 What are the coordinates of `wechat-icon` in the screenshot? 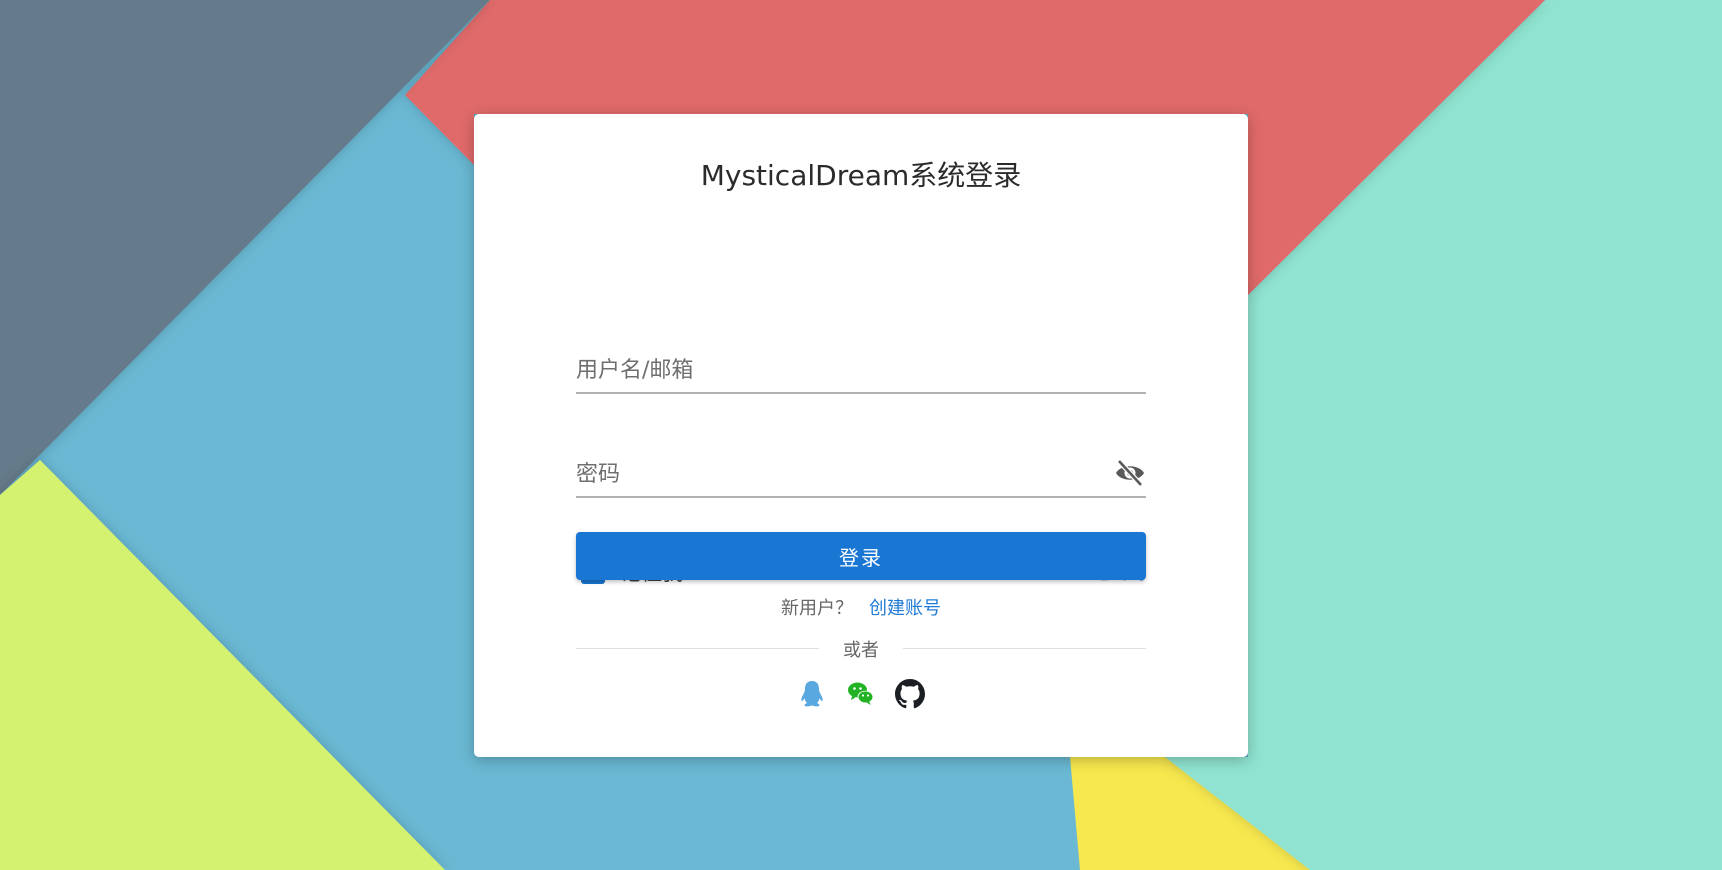 It's located at (861, 694).